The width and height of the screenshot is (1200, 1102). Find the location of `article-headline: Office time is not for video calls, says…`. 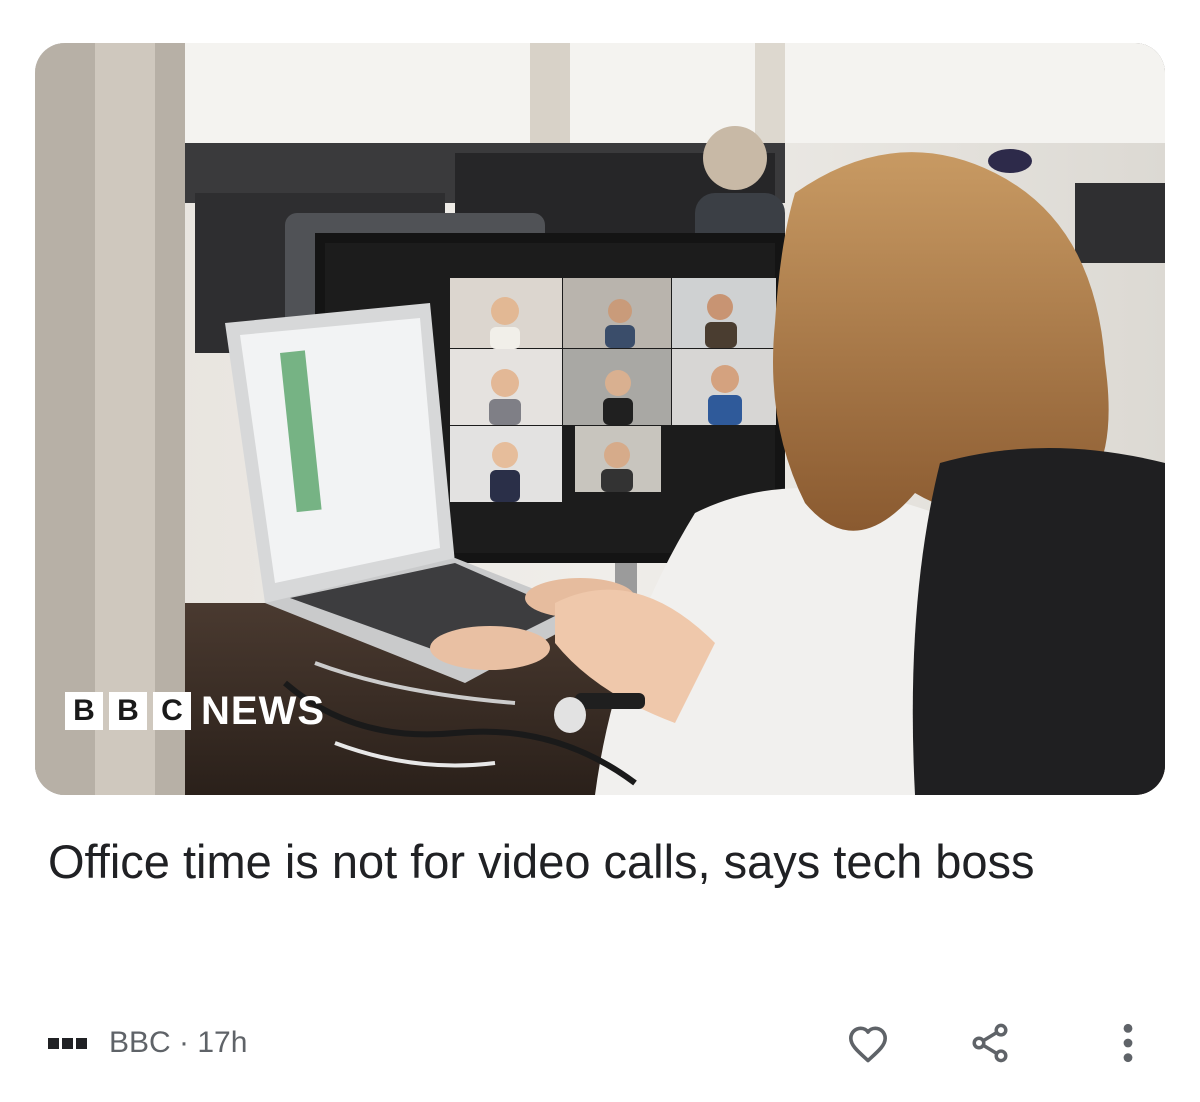

article-headline: Office time is not for video calls, says… is located at coordinates (608, 862).